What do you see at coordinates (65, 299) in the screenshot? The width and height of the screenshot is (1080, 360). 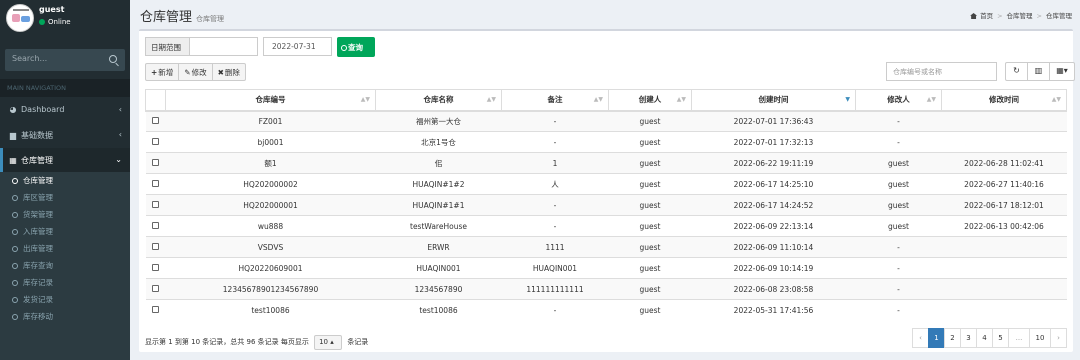 I see `submenu-item-shipping-records: 发货记录` at bounding box center [65, 299].